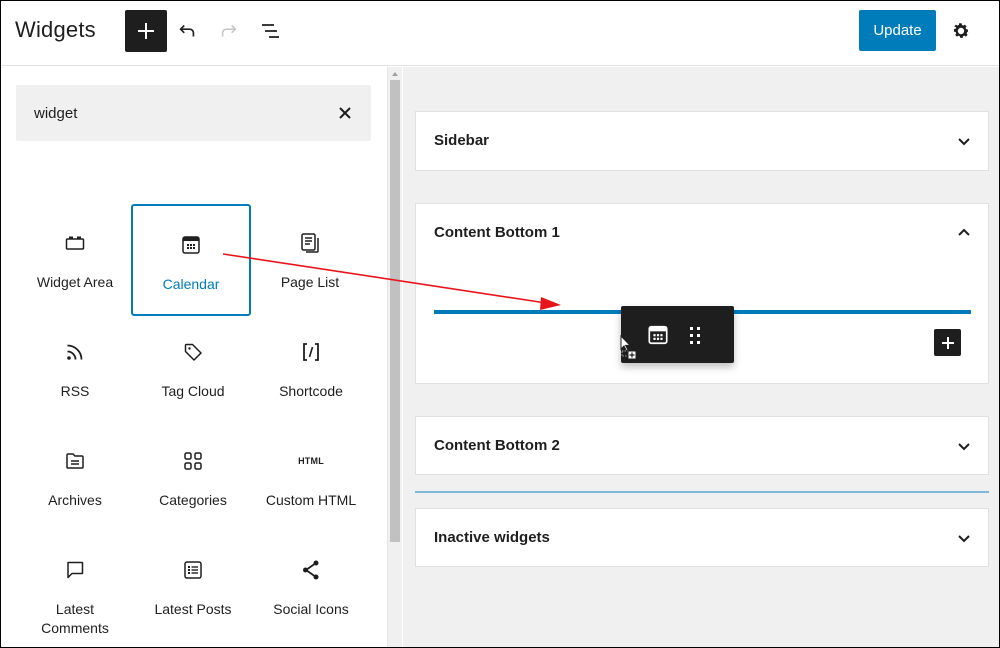 This screenshot has height=648, width=1000. What do you see at coordinates (193, 570) in the screenshot?
I see `post-list-icon` at bounding box center [193, 570].